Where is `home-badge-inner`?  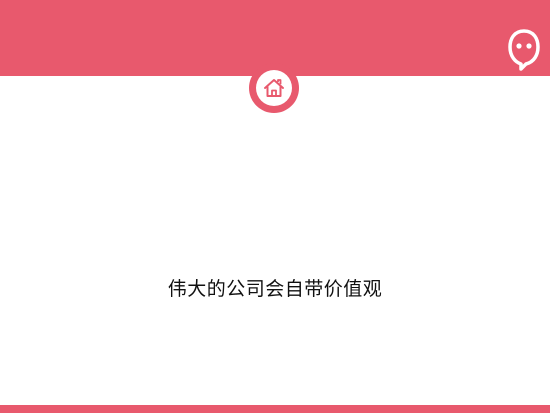
home-badge-inner is located at coordinates (274, 88).